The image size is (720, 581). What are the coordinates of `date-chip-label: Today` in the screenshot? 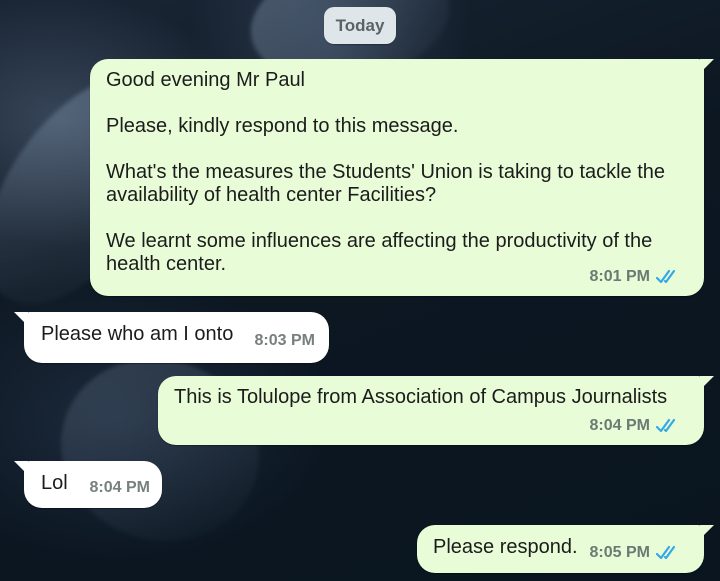 It's located at (360, 25).